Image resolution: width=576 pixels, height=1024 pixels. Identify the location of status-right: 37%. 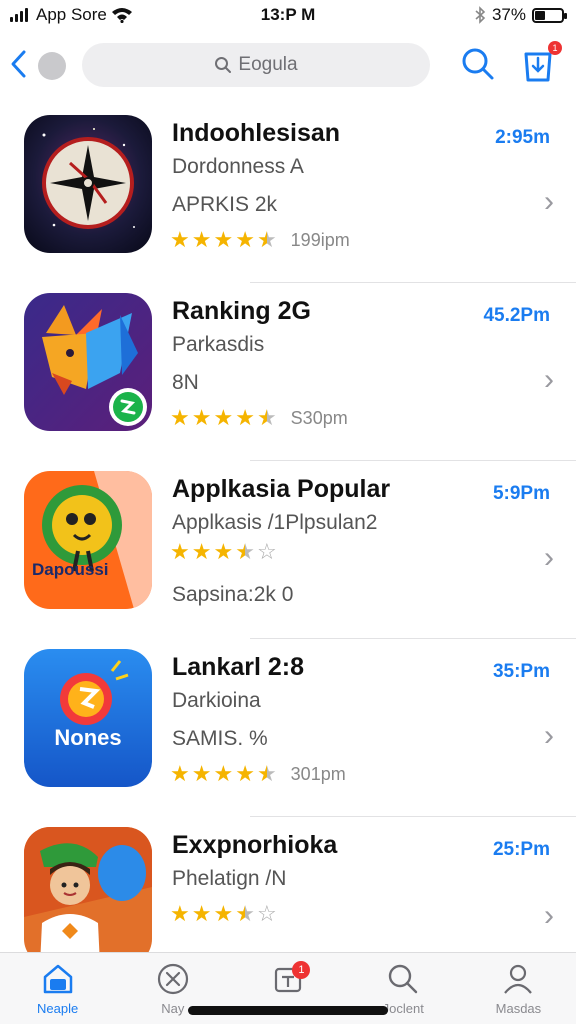
(520, 15).